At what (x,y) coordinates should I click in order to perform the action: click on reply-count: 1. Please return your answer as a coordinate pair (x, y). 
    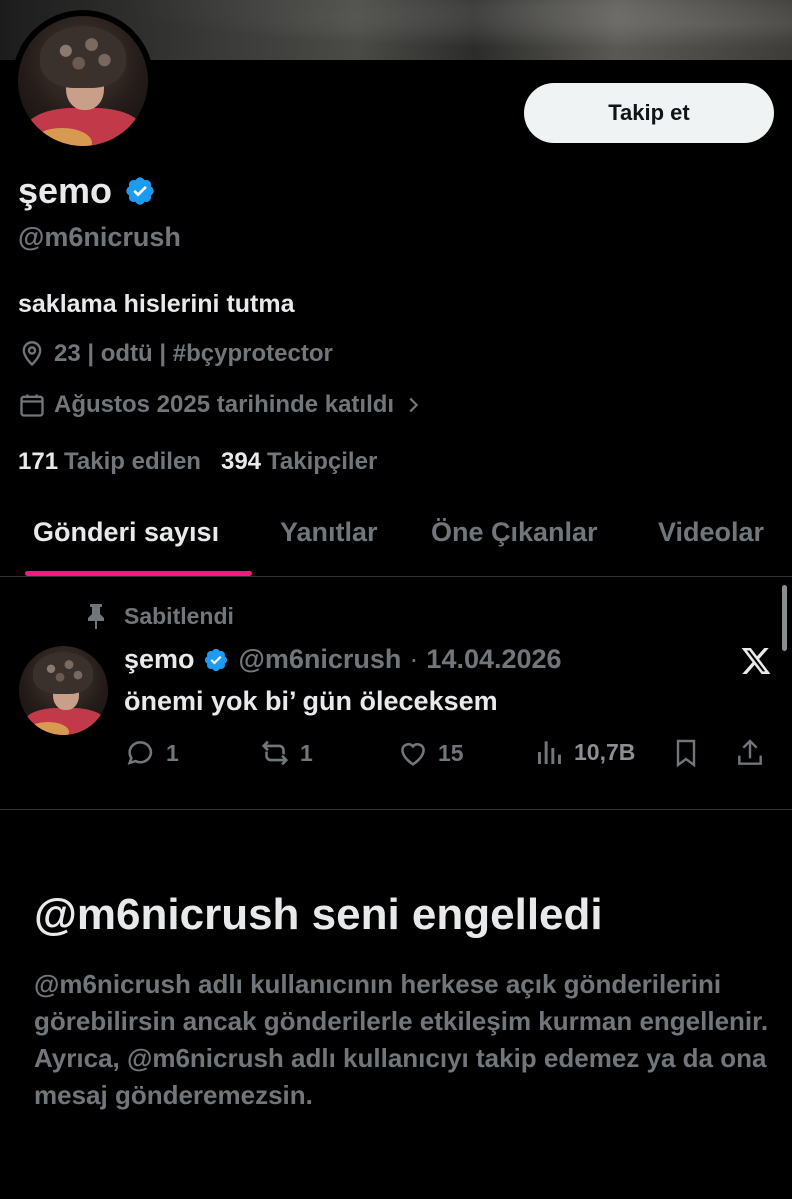
    Looking at the image, I should click on (172, 752).